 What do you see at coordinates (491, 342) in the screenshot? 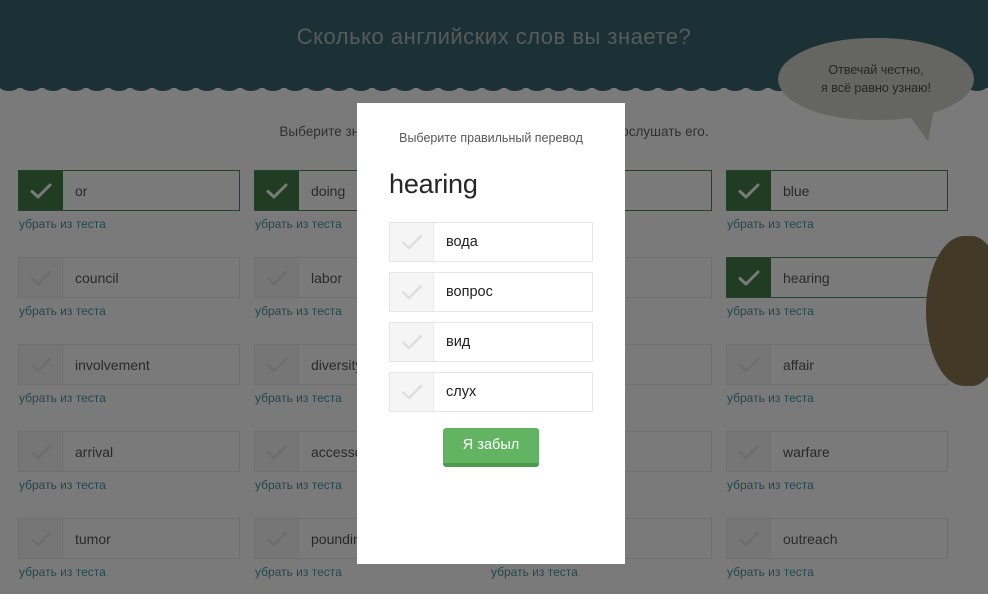
I see `translation-option: вид` at bounding box center [491, 342].